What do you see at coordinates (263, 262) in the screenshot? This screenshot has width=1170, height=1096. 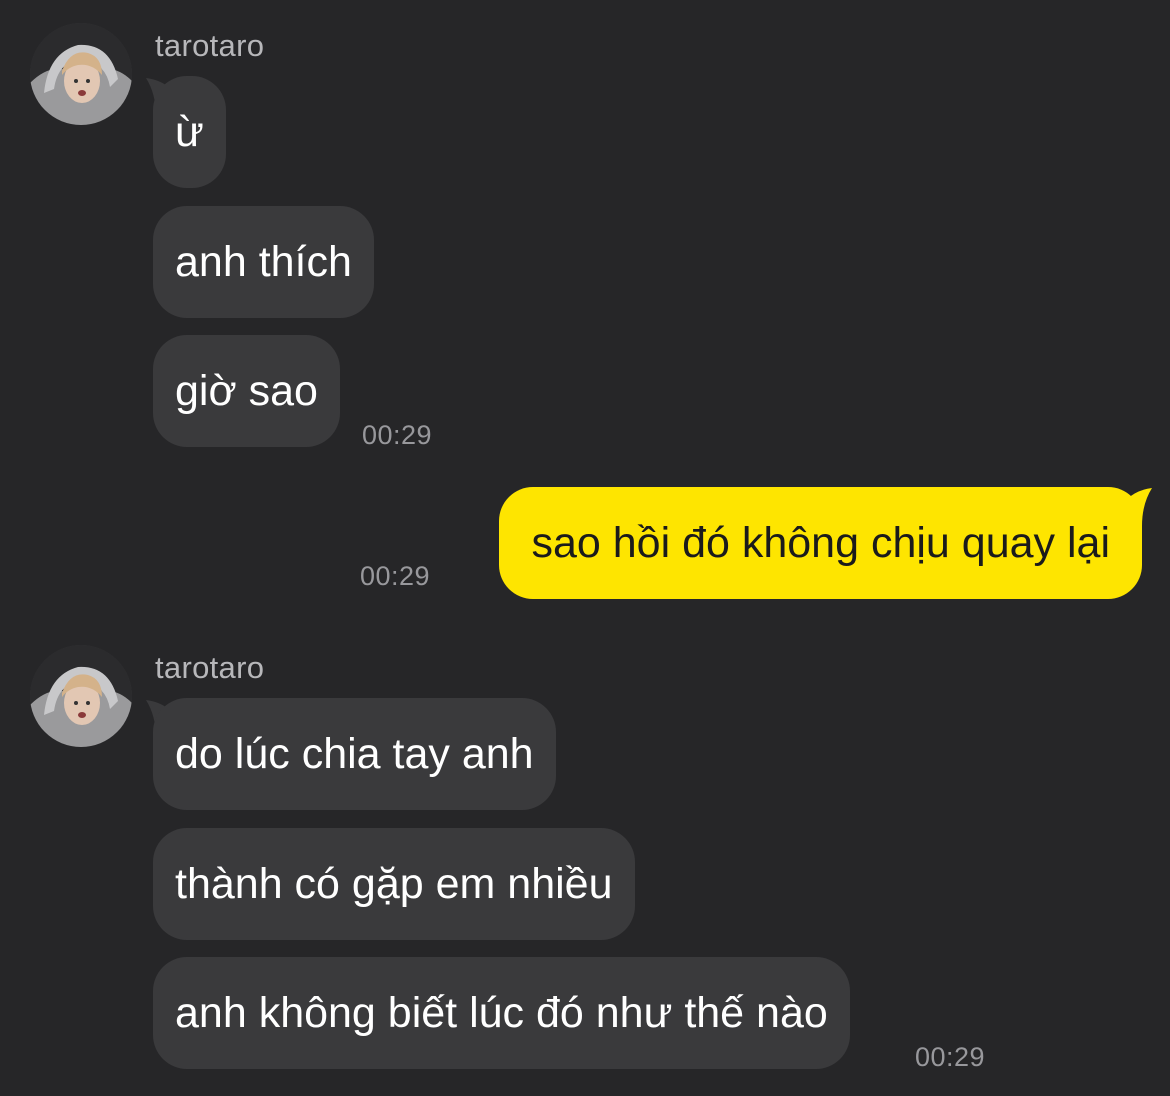 I see `message-bubble: anh thích` at bounding box center [263, 262].